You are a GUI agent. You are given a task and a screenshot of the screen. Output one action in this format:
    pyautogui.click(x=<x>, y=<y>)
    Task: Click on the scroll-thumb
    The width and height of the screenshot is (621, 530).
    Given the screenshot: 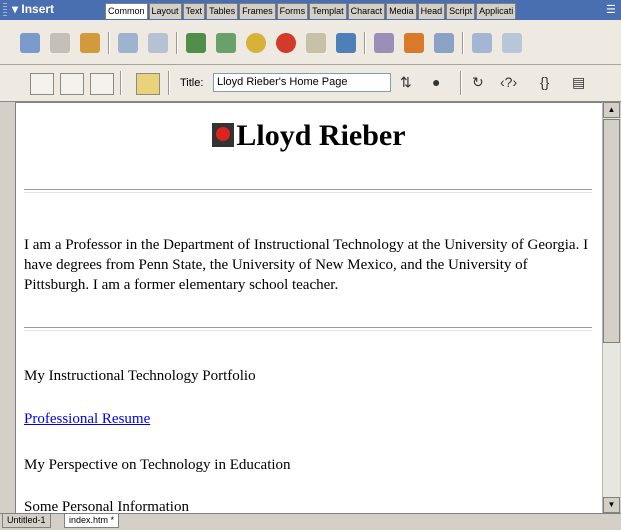 What is the action you would take?
    pyautogui.click(x=611, y=231)
    